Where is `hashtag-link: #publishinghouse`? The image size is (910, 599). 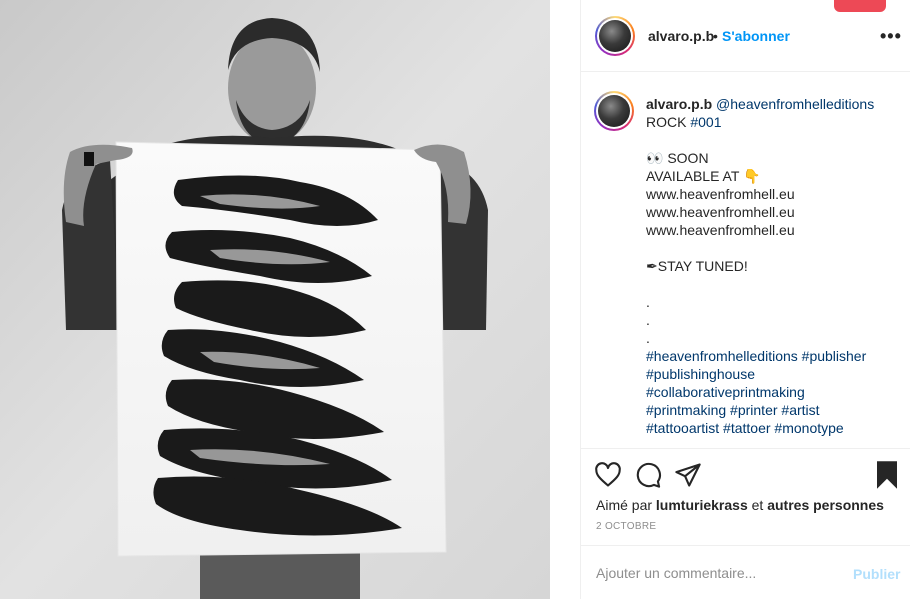 hashtag-link: #publishinghouse is located at coordinates (700, 374).